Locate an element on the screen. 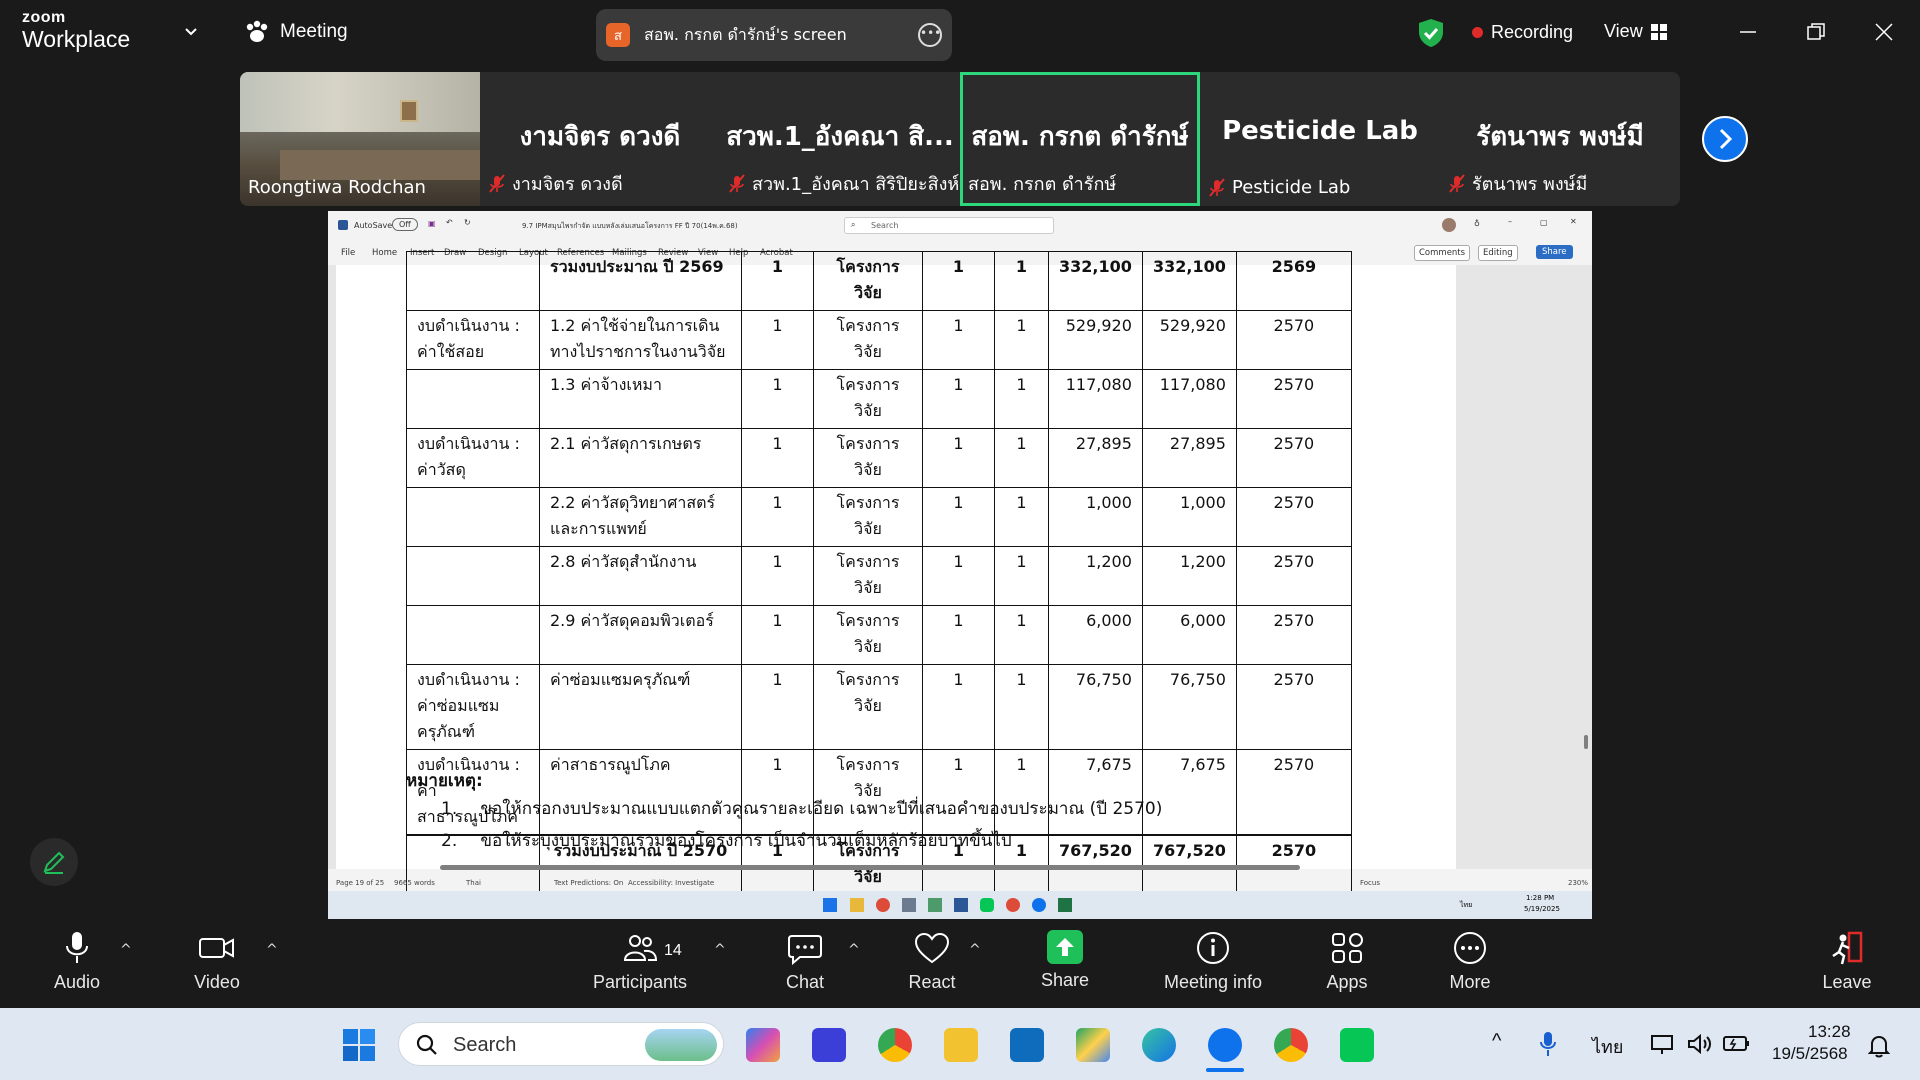  share-button: Share is located at coordinates (1065, 960).